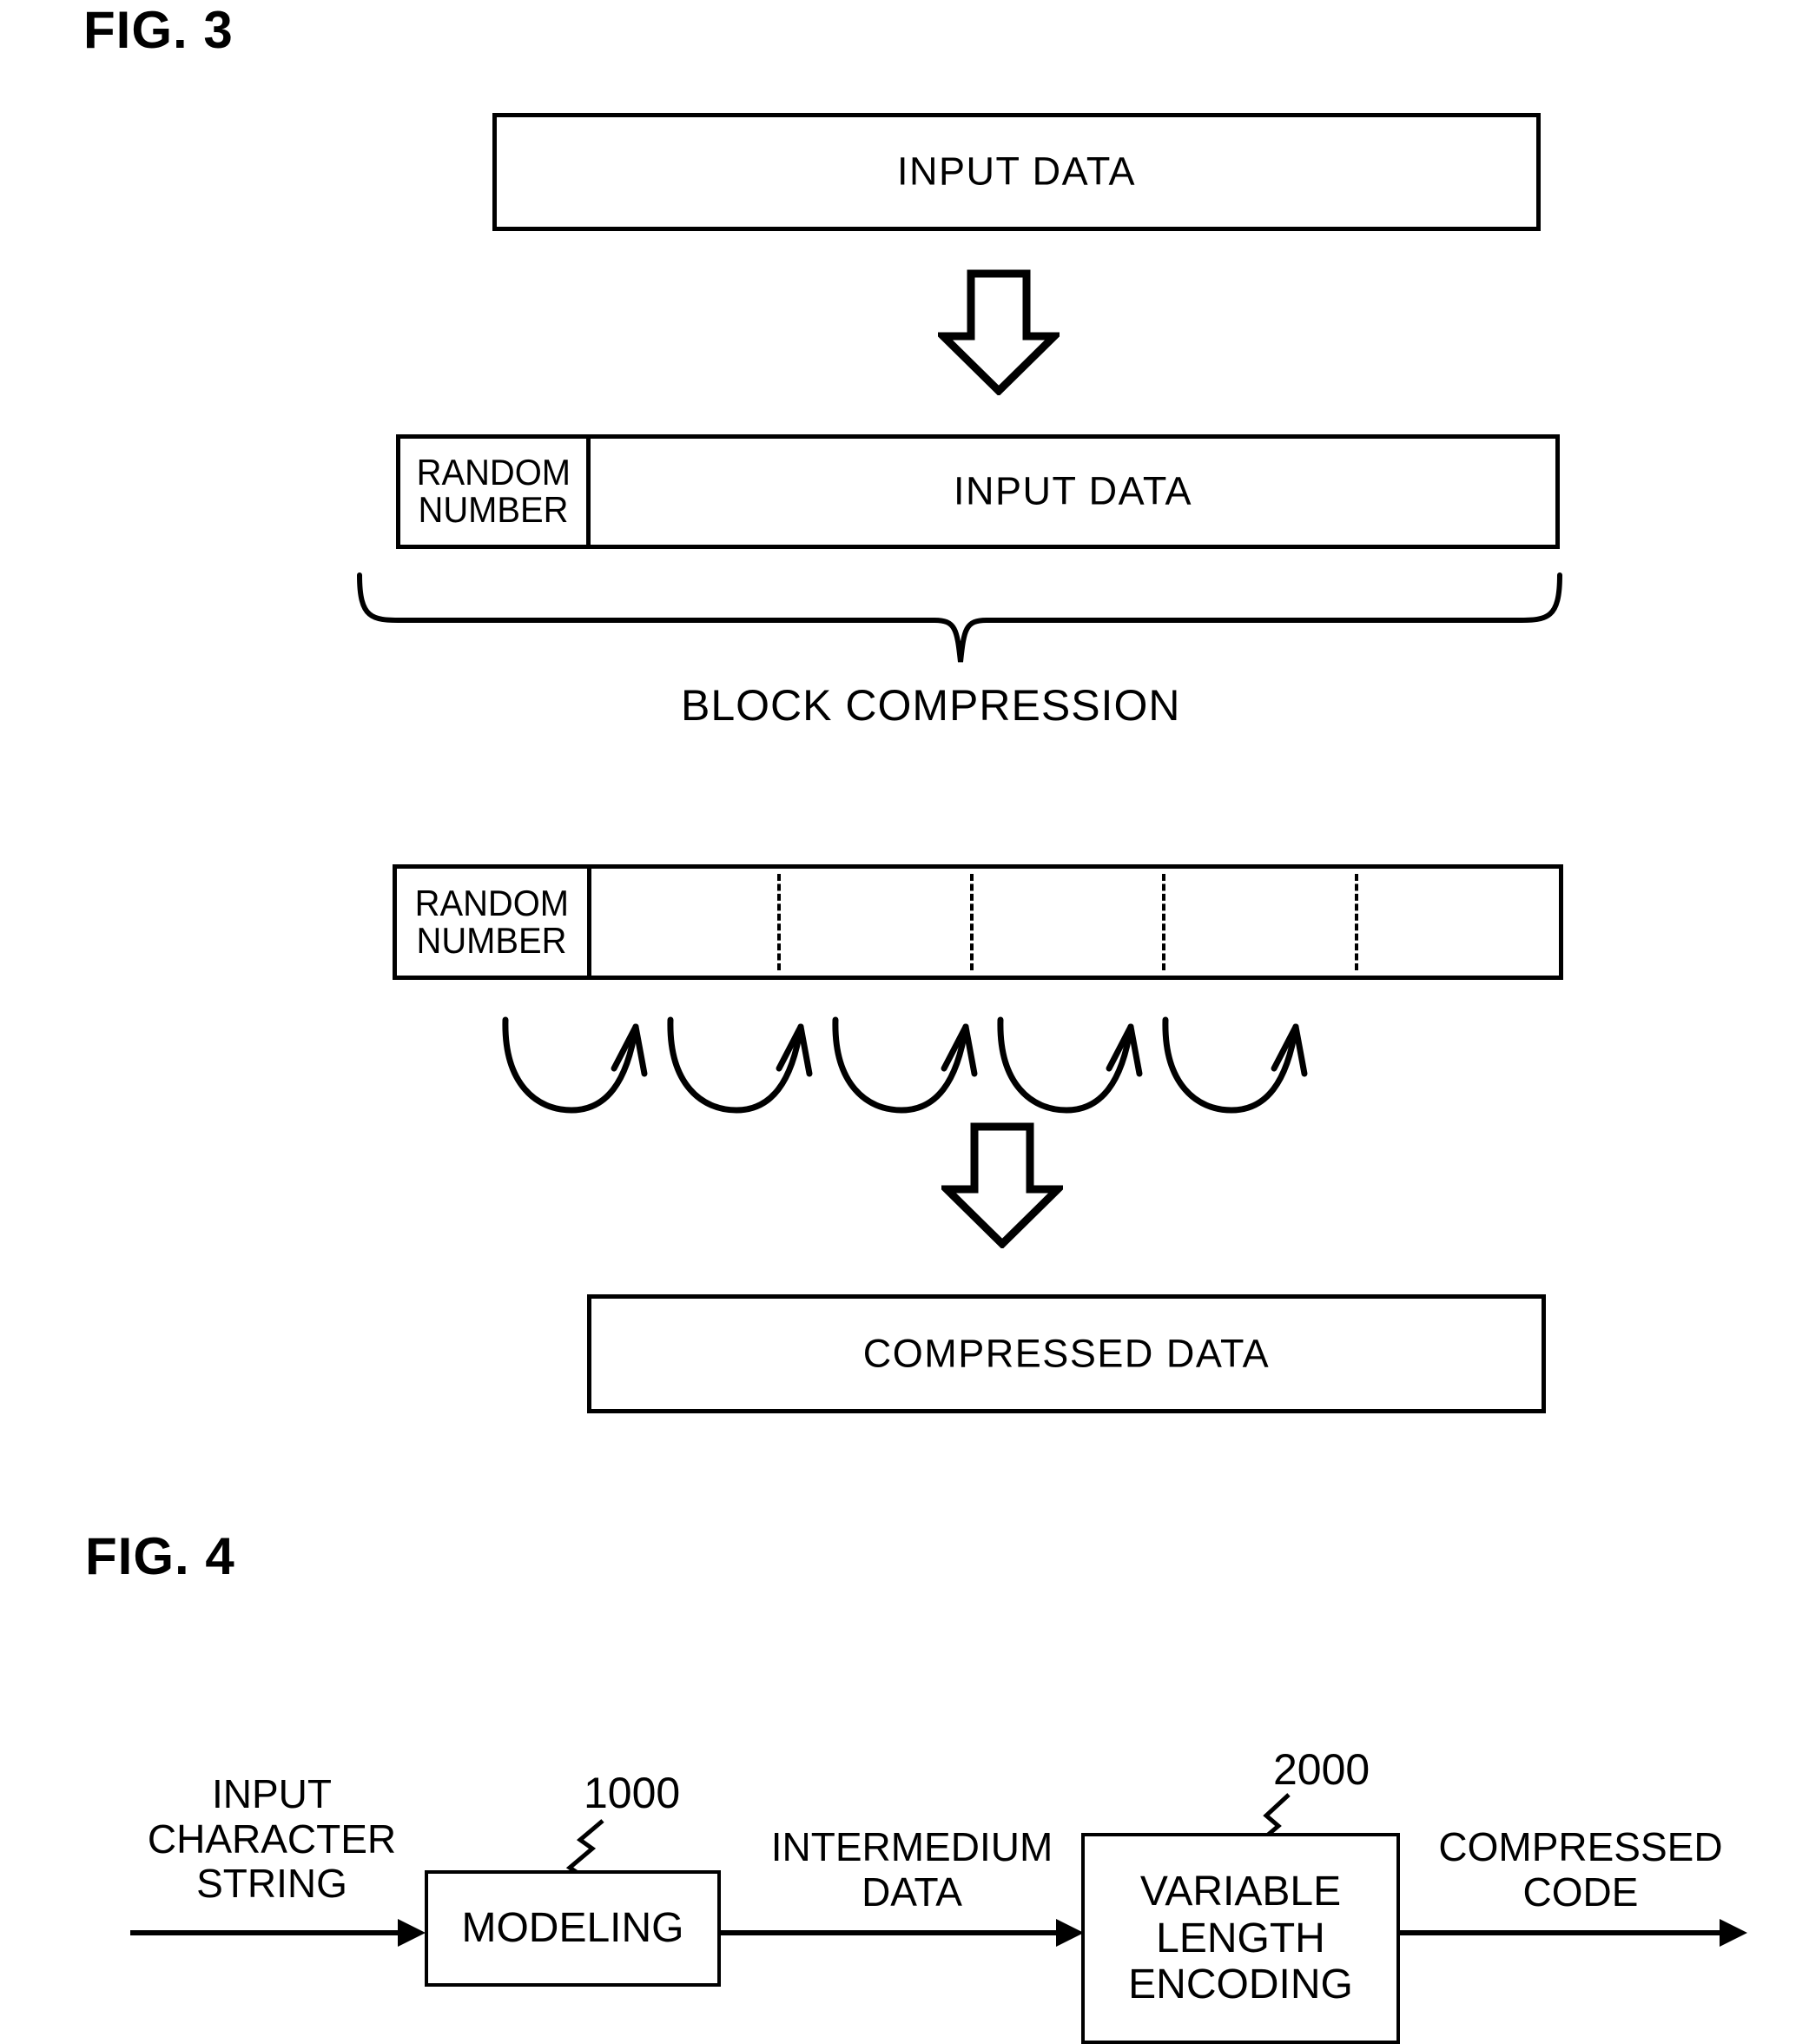  Describe the element at coordinates (272, 1793) in the screenshot. I see `input-character-string-line-1: INPUT` at that location.